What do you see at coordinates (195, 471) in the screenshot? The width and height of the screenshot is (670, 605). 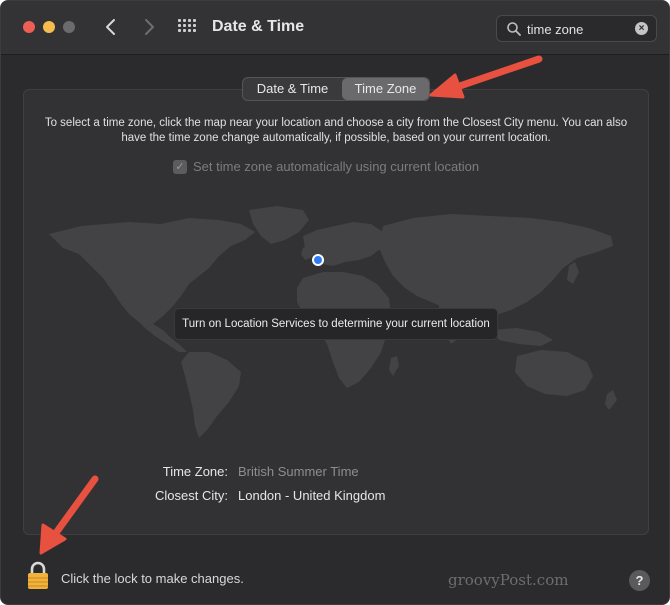 I see `time-zone-label: Time Zone:` at bounding box center [195, 471].